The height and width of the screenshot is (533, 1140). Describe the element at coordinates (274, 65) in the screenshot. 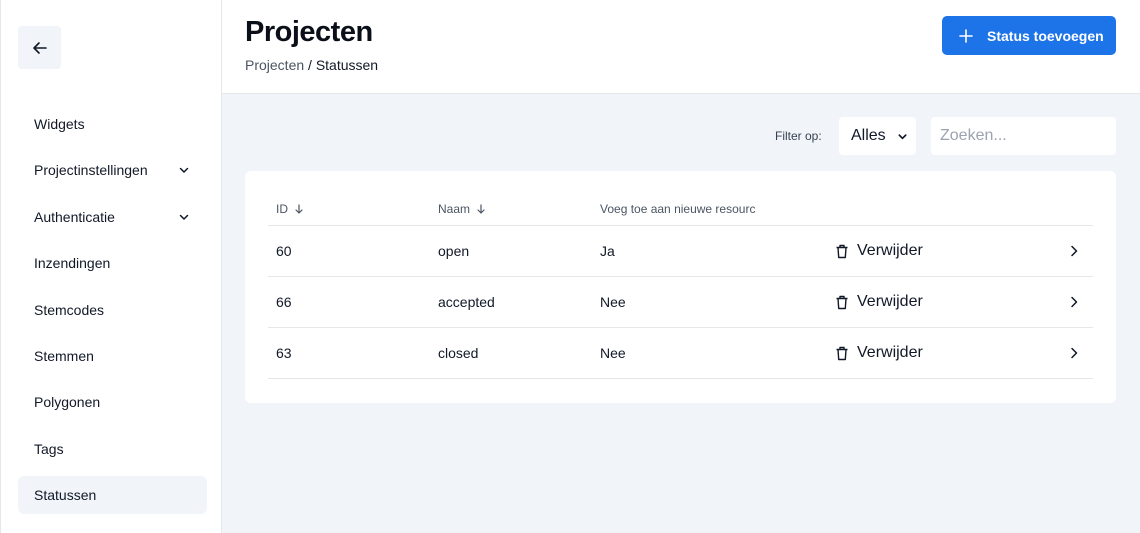

I see `breadcrumb-link-projecten: Projecten` at that location.